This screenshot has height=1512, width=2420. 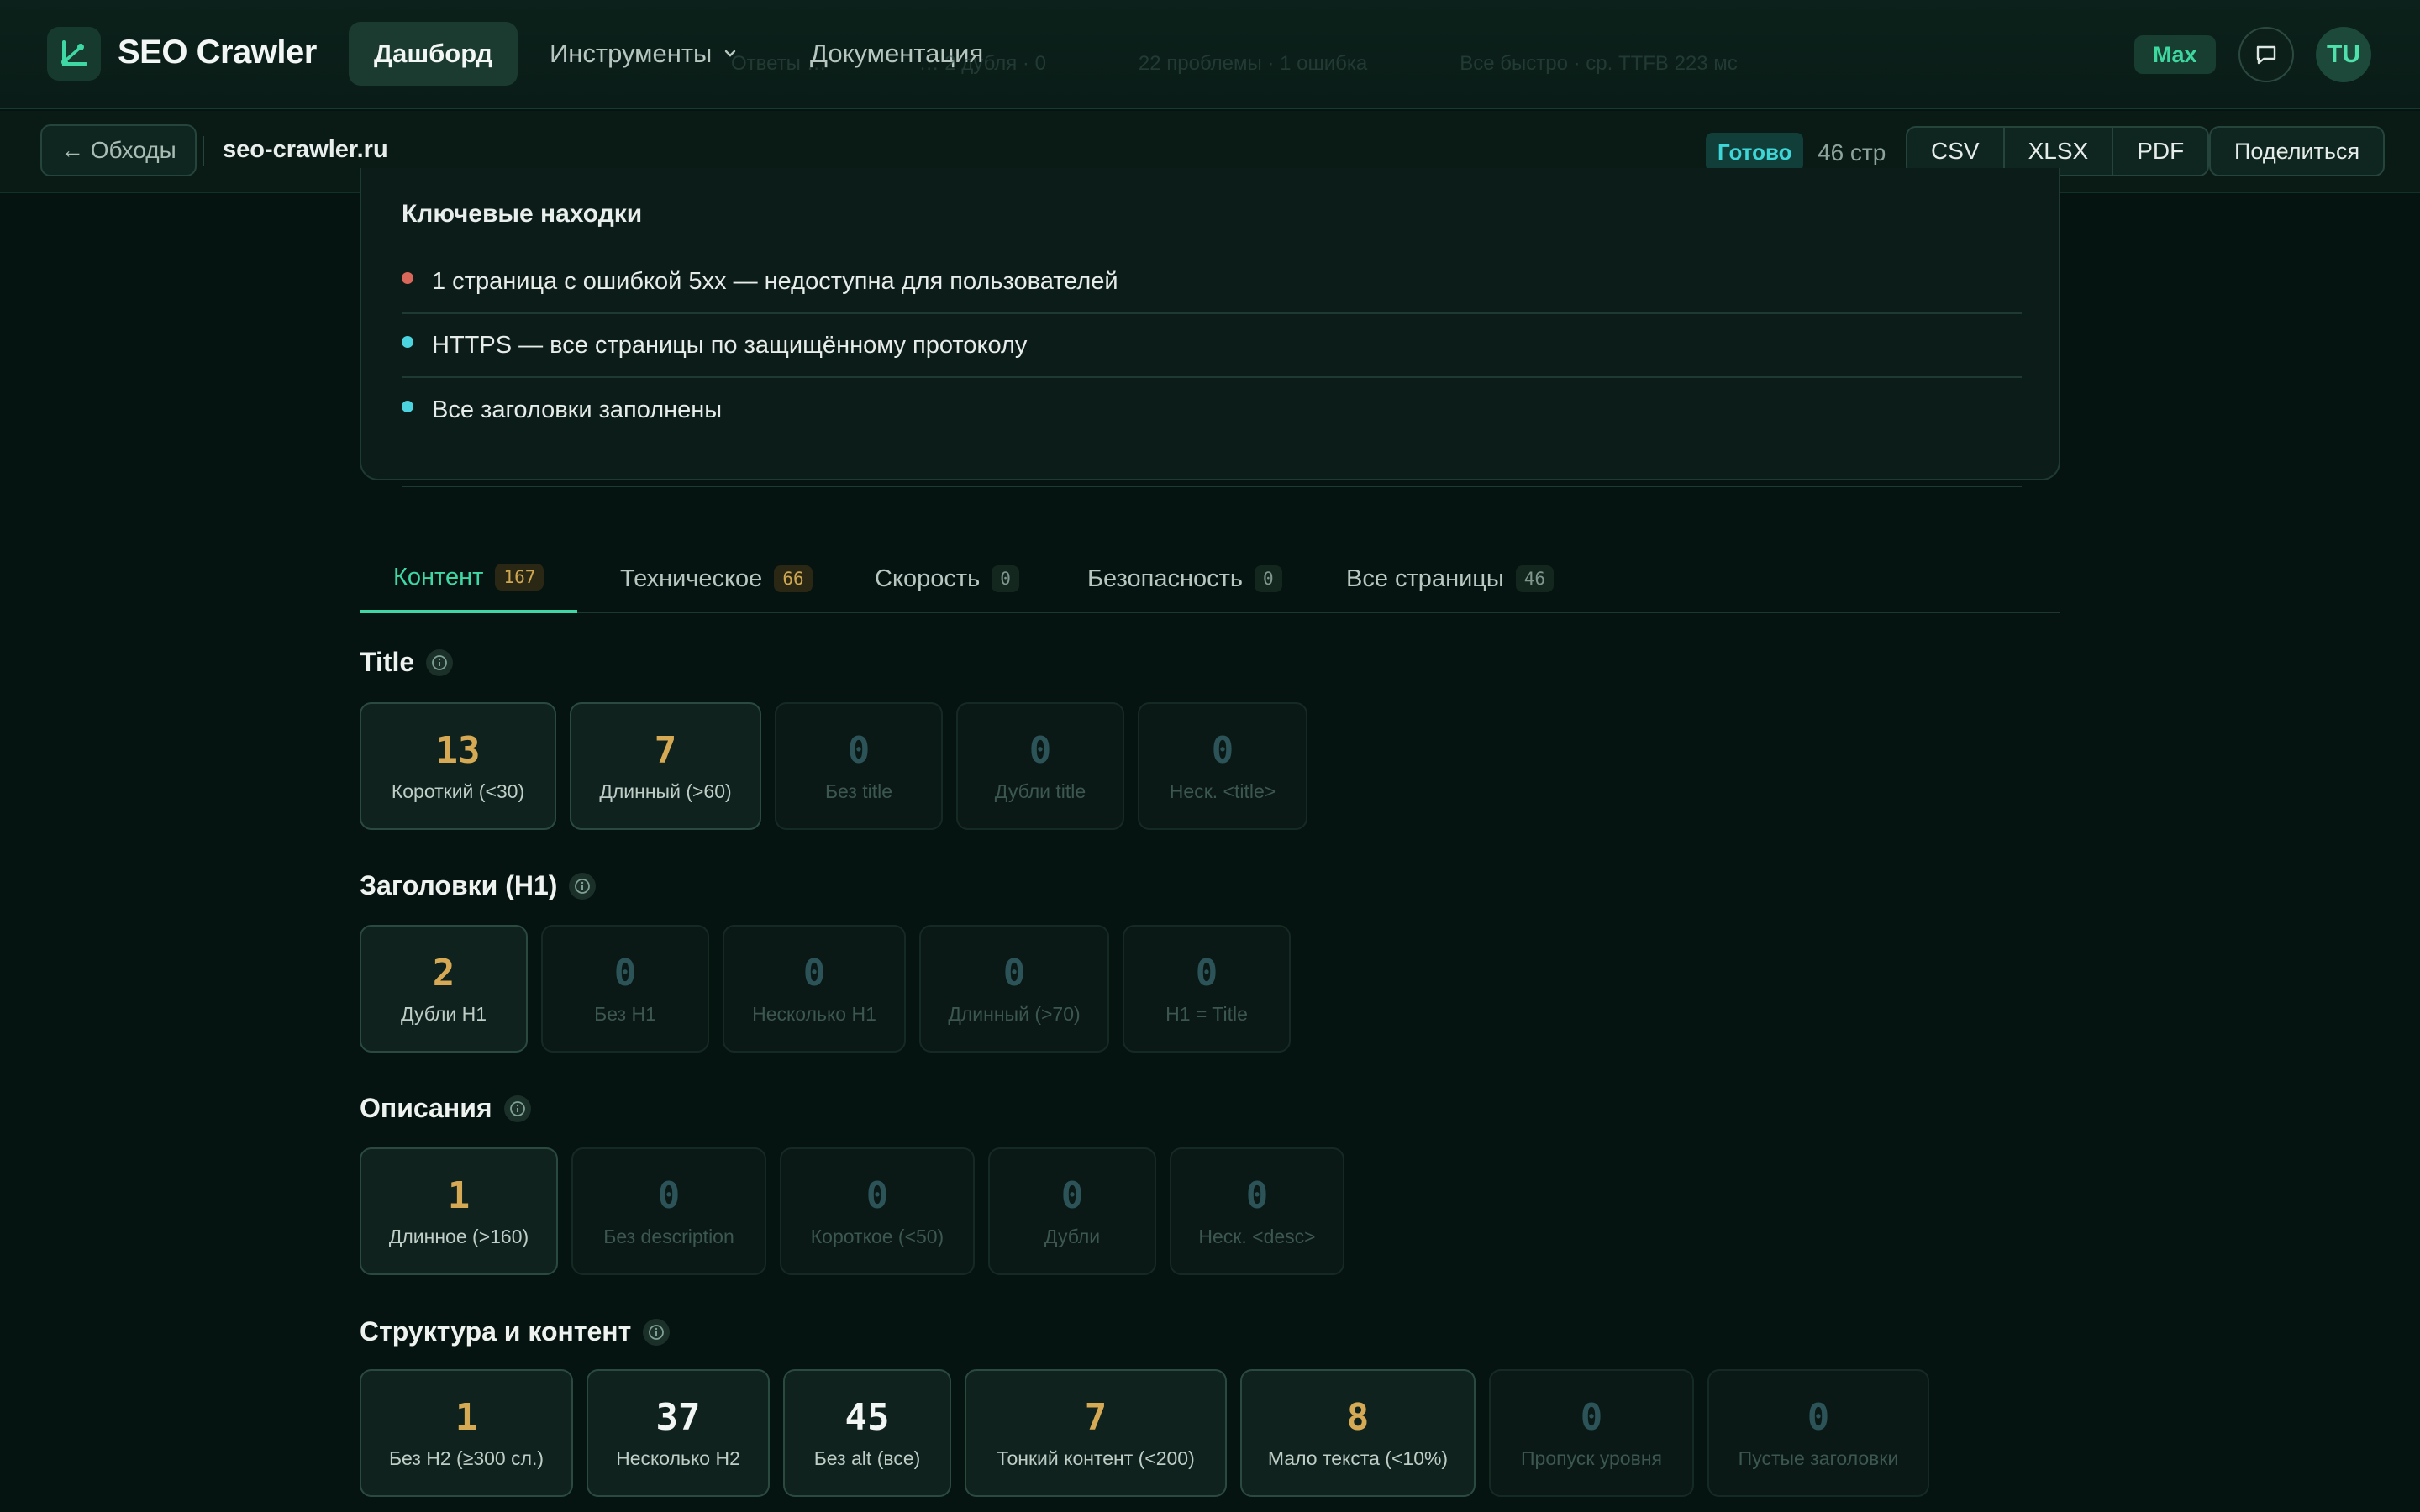 I want to click on metric-card: 7 Тонкий контент (<200), so click(x=1096, y=1433).